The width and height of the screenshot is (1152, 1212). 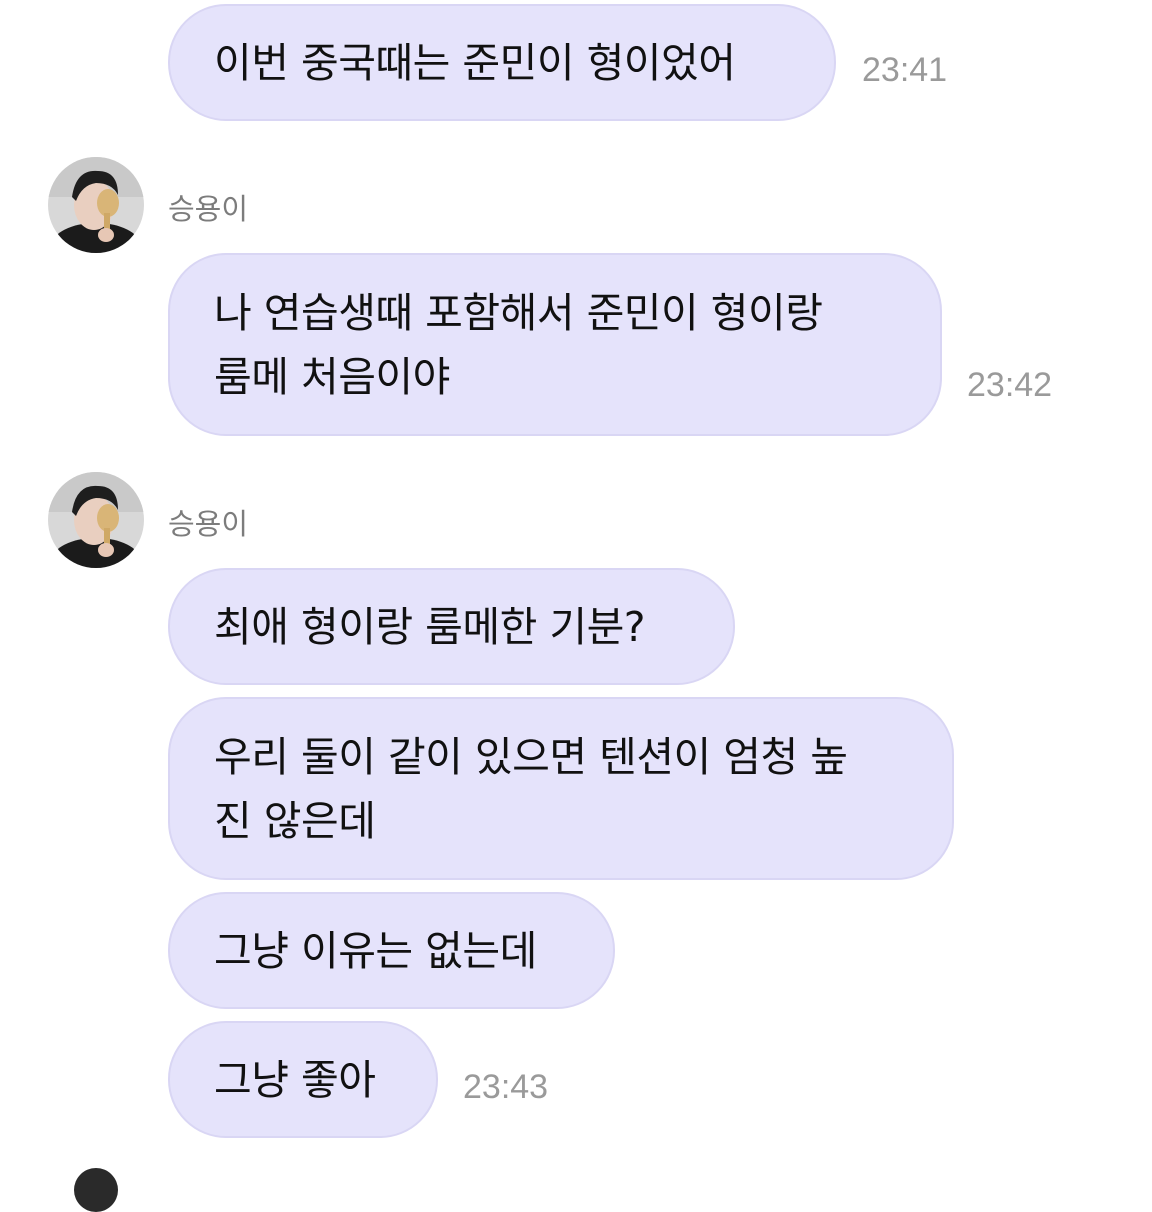 What do you see at coordinates (561, 788) in the screenshot?
I see `message-bubble: 우리 둘이 같이 있으면 텐션이 엄청 높 진 않은데` at bounding box center [561, 788].